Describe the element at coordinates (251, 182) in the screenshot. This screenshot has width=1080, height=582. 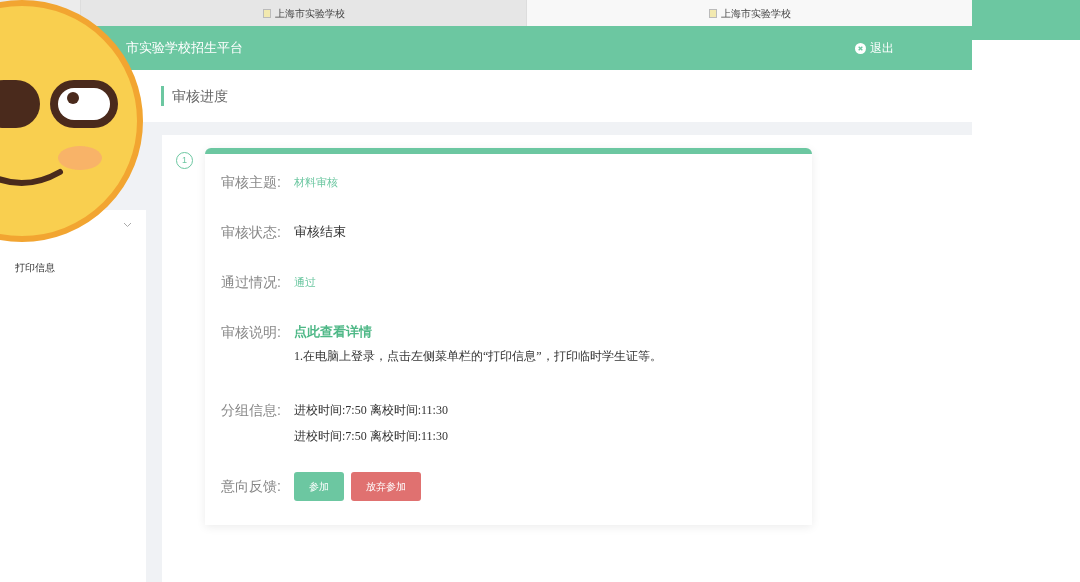
I see `field-label: 审核主题:` at that location.